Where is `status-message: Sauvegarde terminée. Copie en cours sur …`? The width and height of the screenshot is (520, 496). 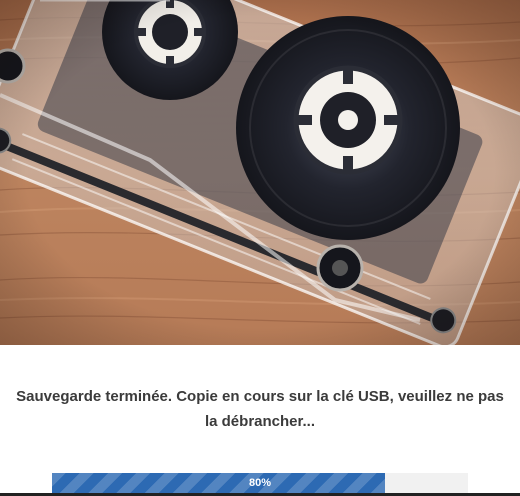 status-message: Sauvegarde terminée. Copie en cours sur … is located at coordinates (260, 409).